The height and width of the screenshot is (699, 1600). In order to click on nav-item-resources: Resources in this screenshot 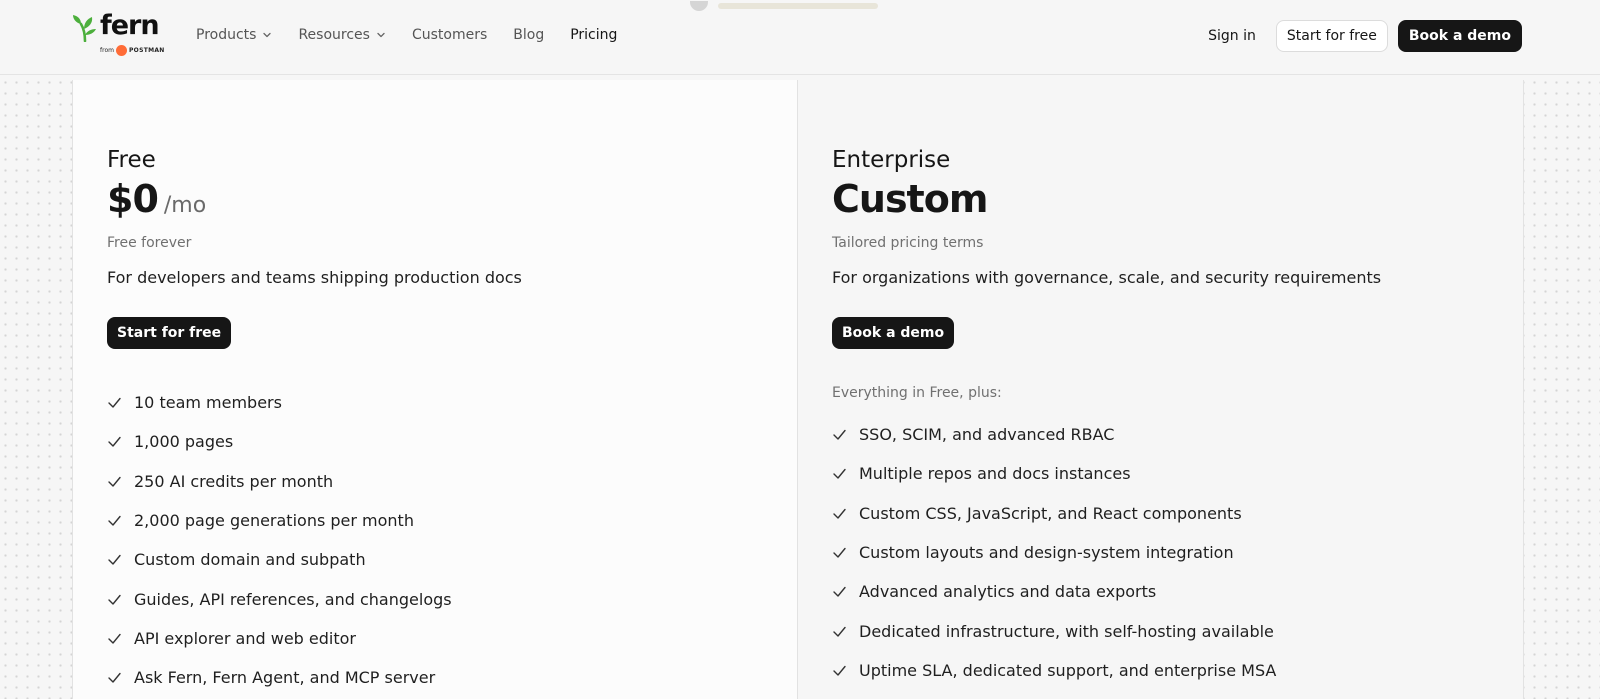, I will do `click(342, 35)`.